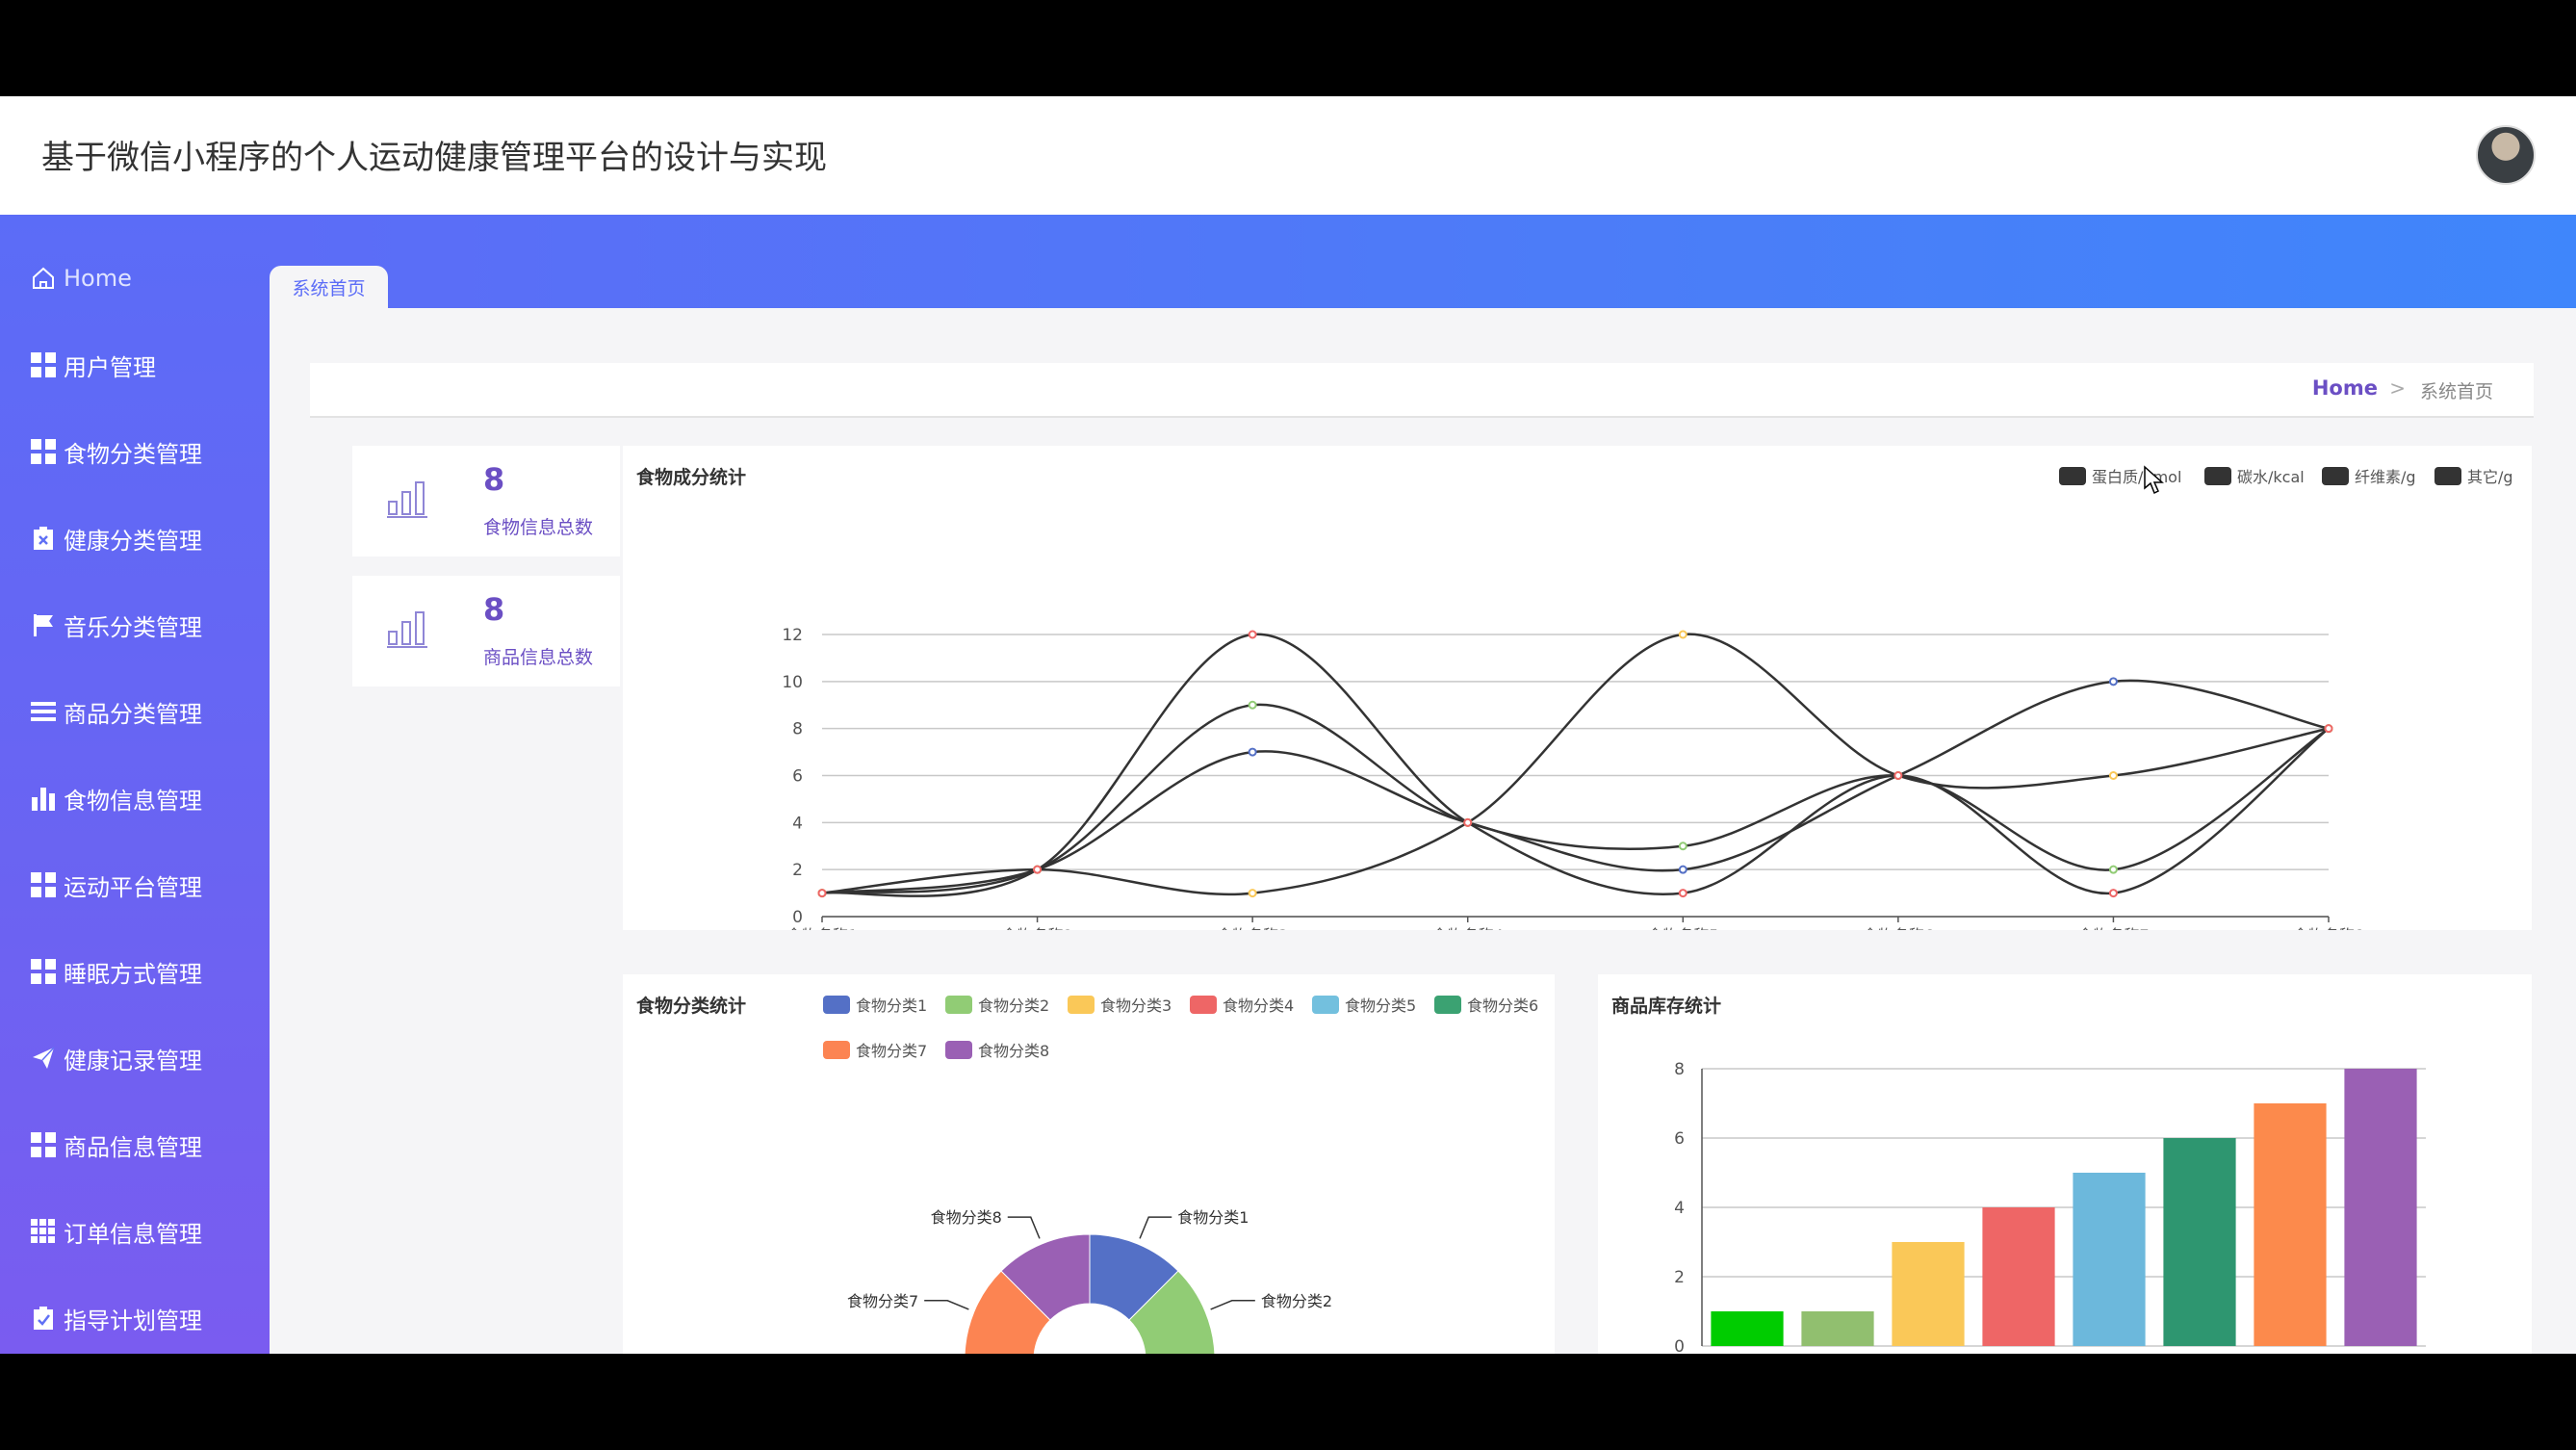  I want to click on pie-label: 食物分类1, so click(1213, 1217).